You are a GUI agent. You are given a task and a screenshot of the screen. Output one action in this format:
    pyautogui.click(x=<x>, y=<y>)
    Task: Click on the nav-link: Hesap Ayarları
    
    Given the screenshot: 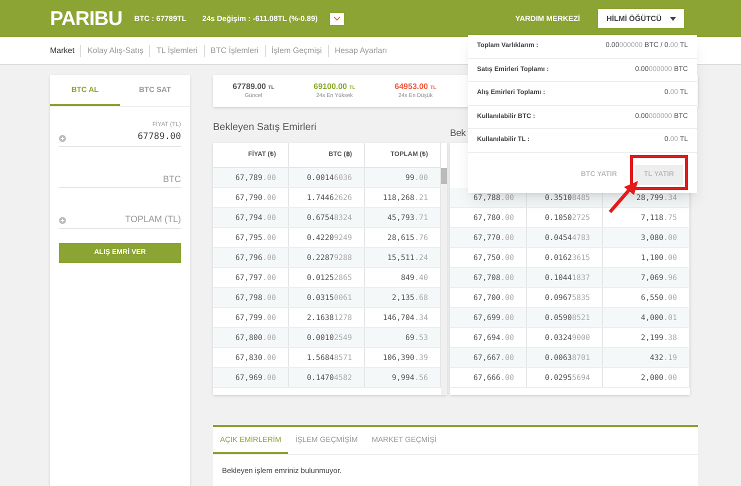 What is the action you would take?
    pyautogui.click(x=361, y=50)
    